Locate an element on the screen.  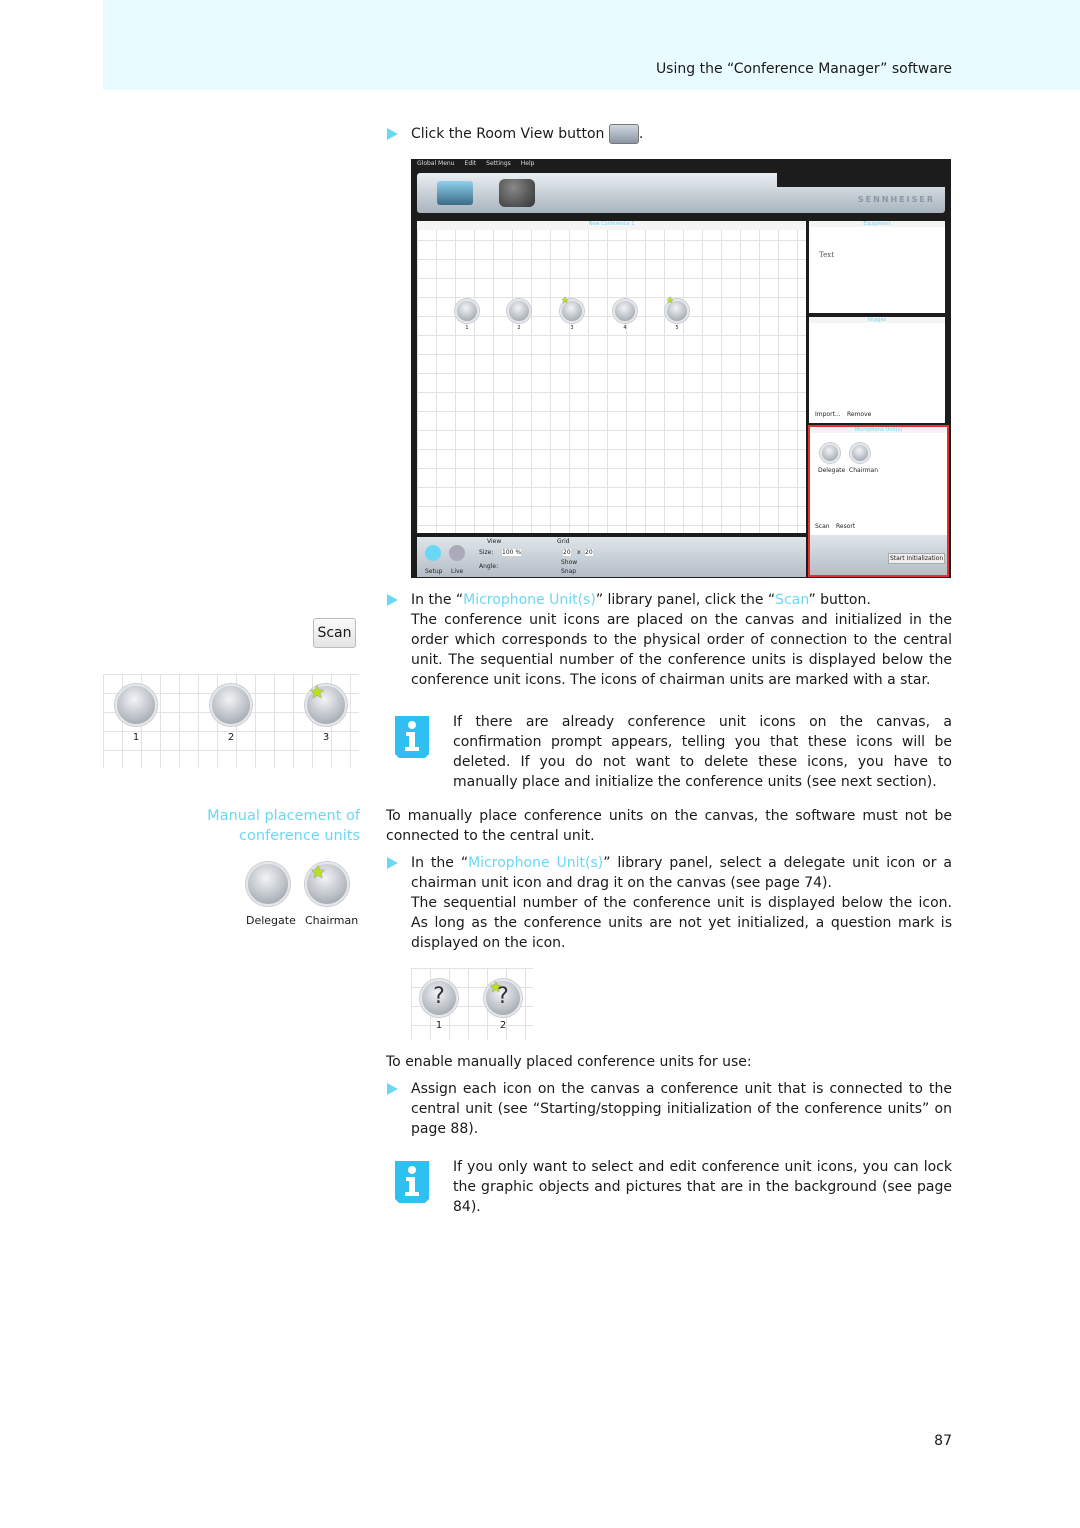
grid-x: 20 is located at coordinates (567, 552).